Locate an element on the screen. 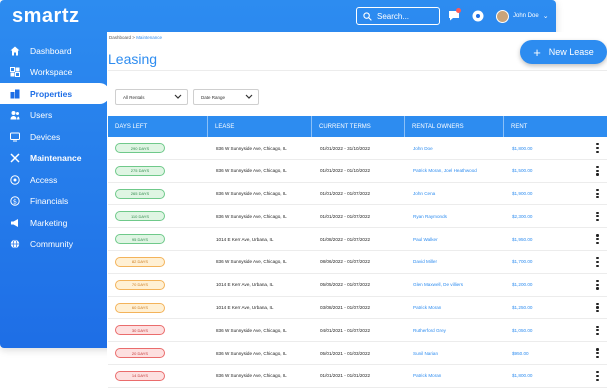 The height and width of the screenshot is (390, 607). date-range-select: Date Range is located at coordinates (226, 97).